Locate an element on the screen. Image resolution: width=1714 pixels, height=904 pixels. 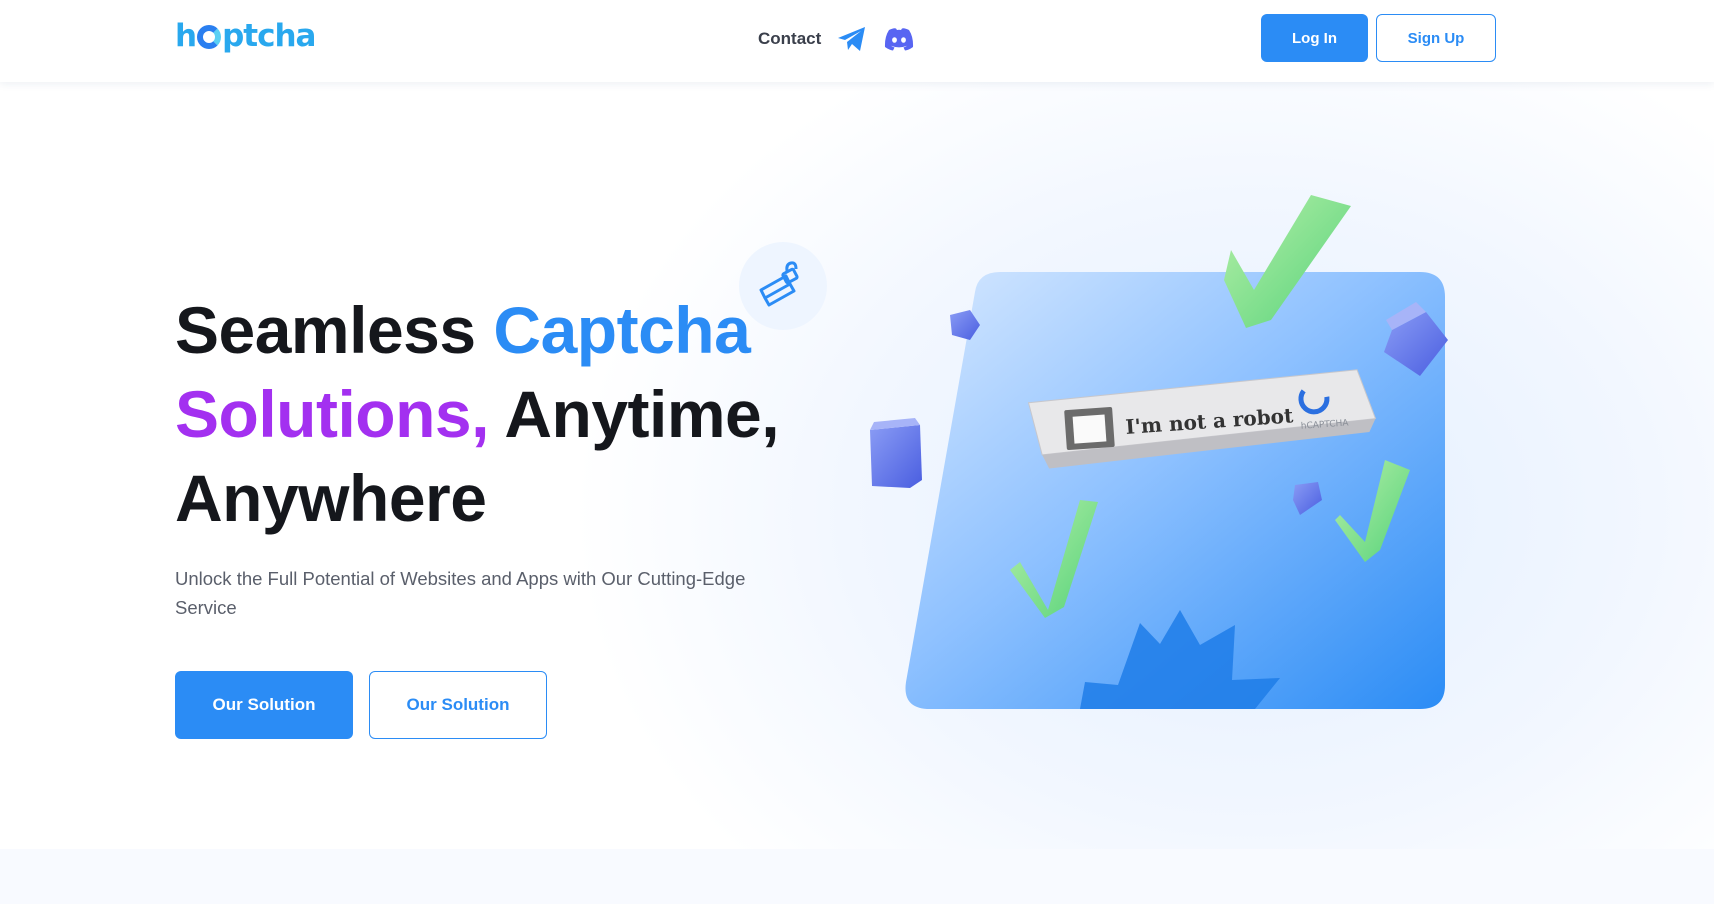
top-header: h ptcha Contact Log In Sign Up is located at coordinates (857, 41).